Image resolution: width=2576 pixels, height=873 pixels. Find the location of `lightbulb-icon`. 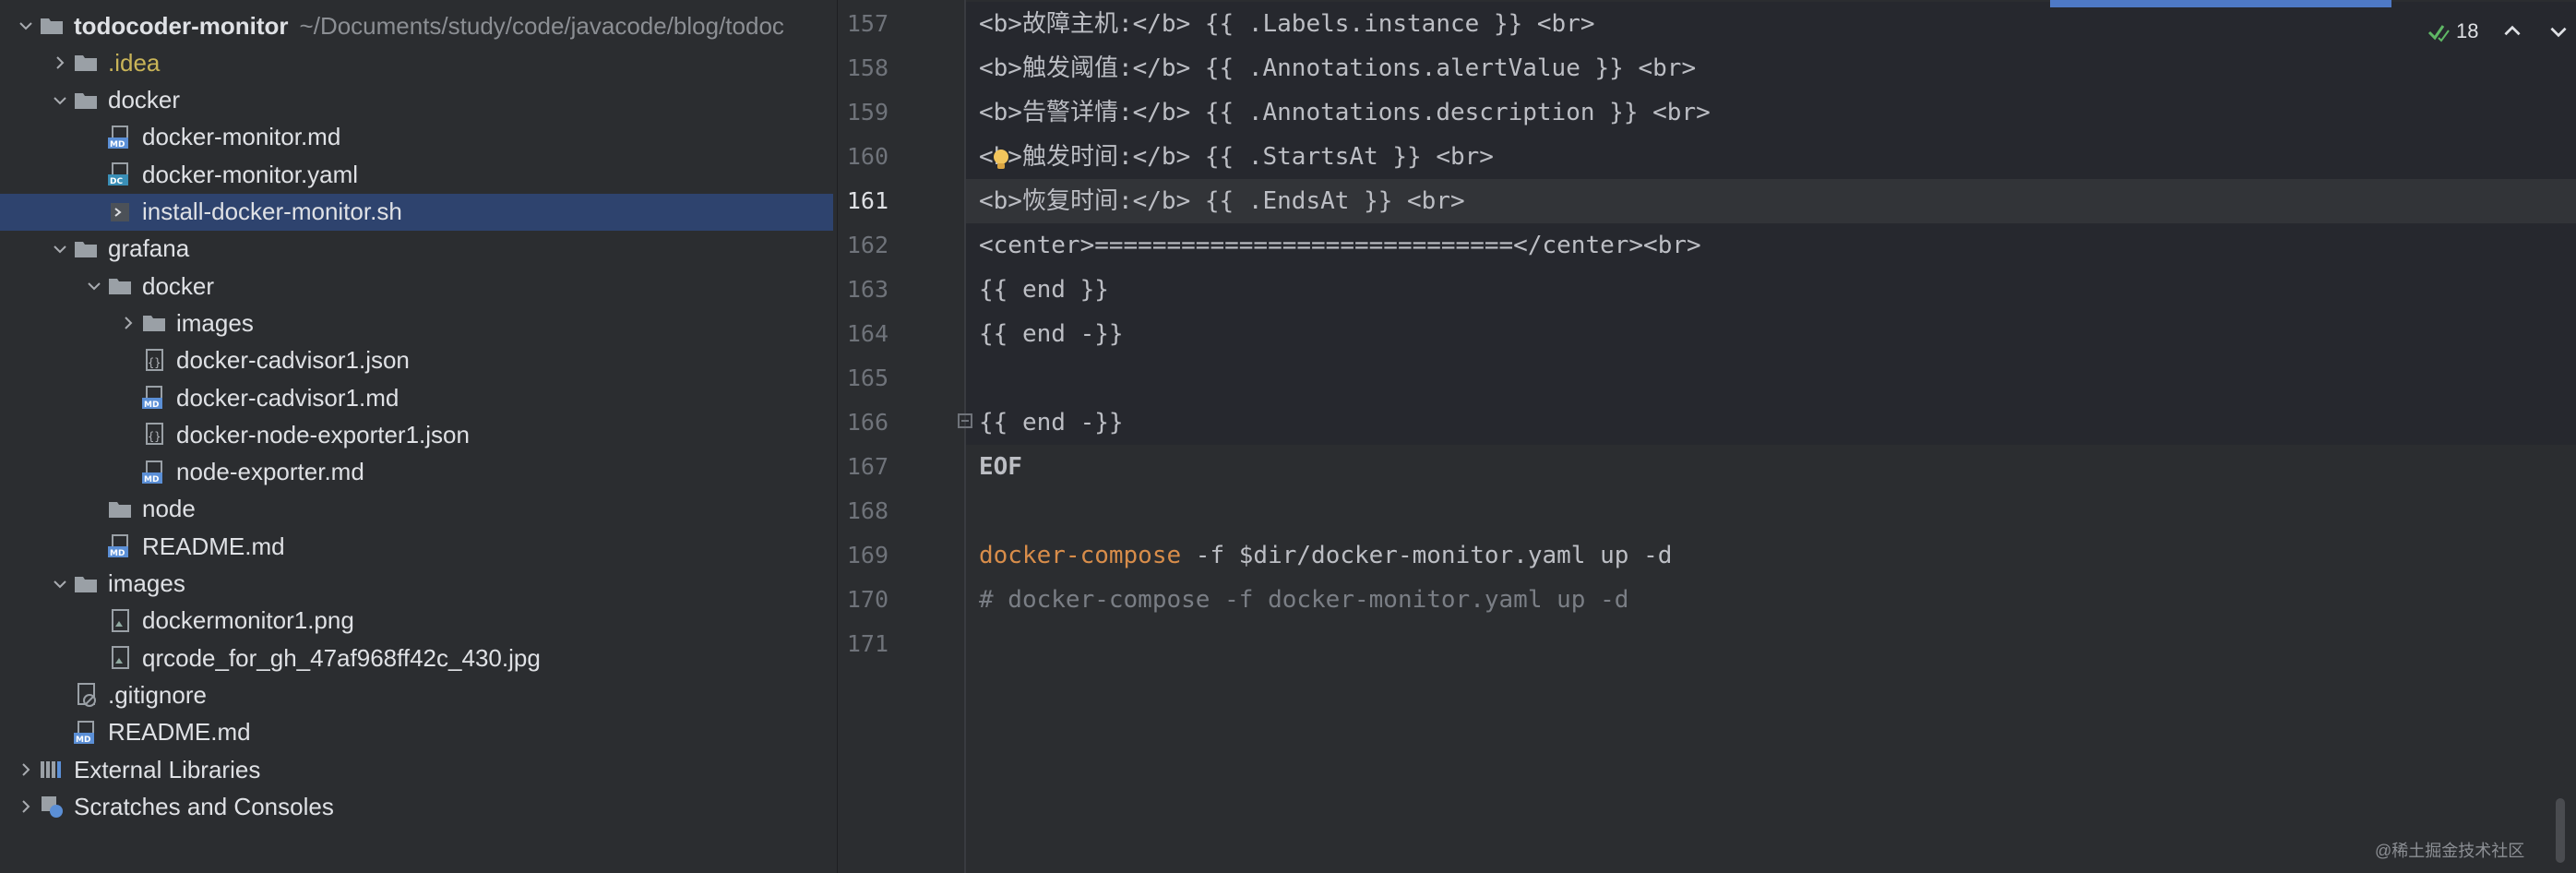

lightbulb-icon is located at coordinates (1001, 160).